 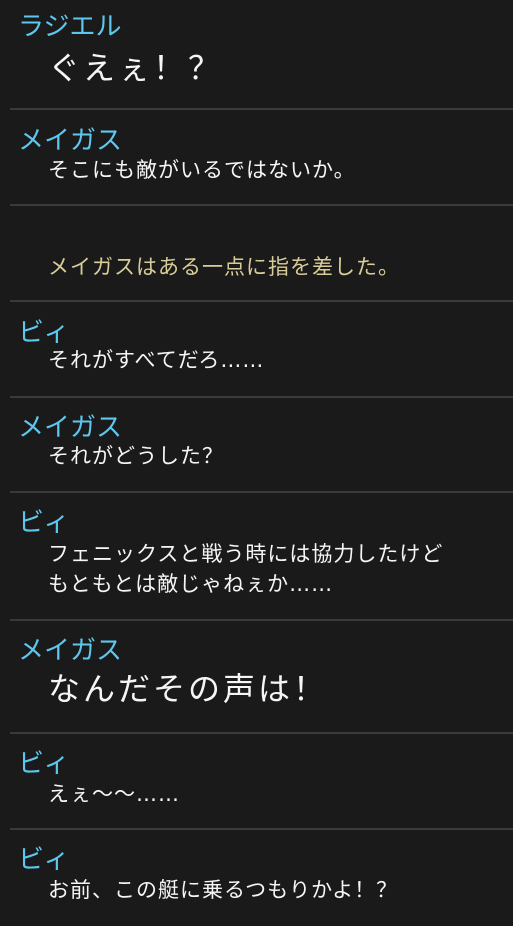 What do you see at coordinates (256, 54) in the screenshot?
I see `log-entry: ラジエル ぐえぇ！？` at bounding box center [256, 54].